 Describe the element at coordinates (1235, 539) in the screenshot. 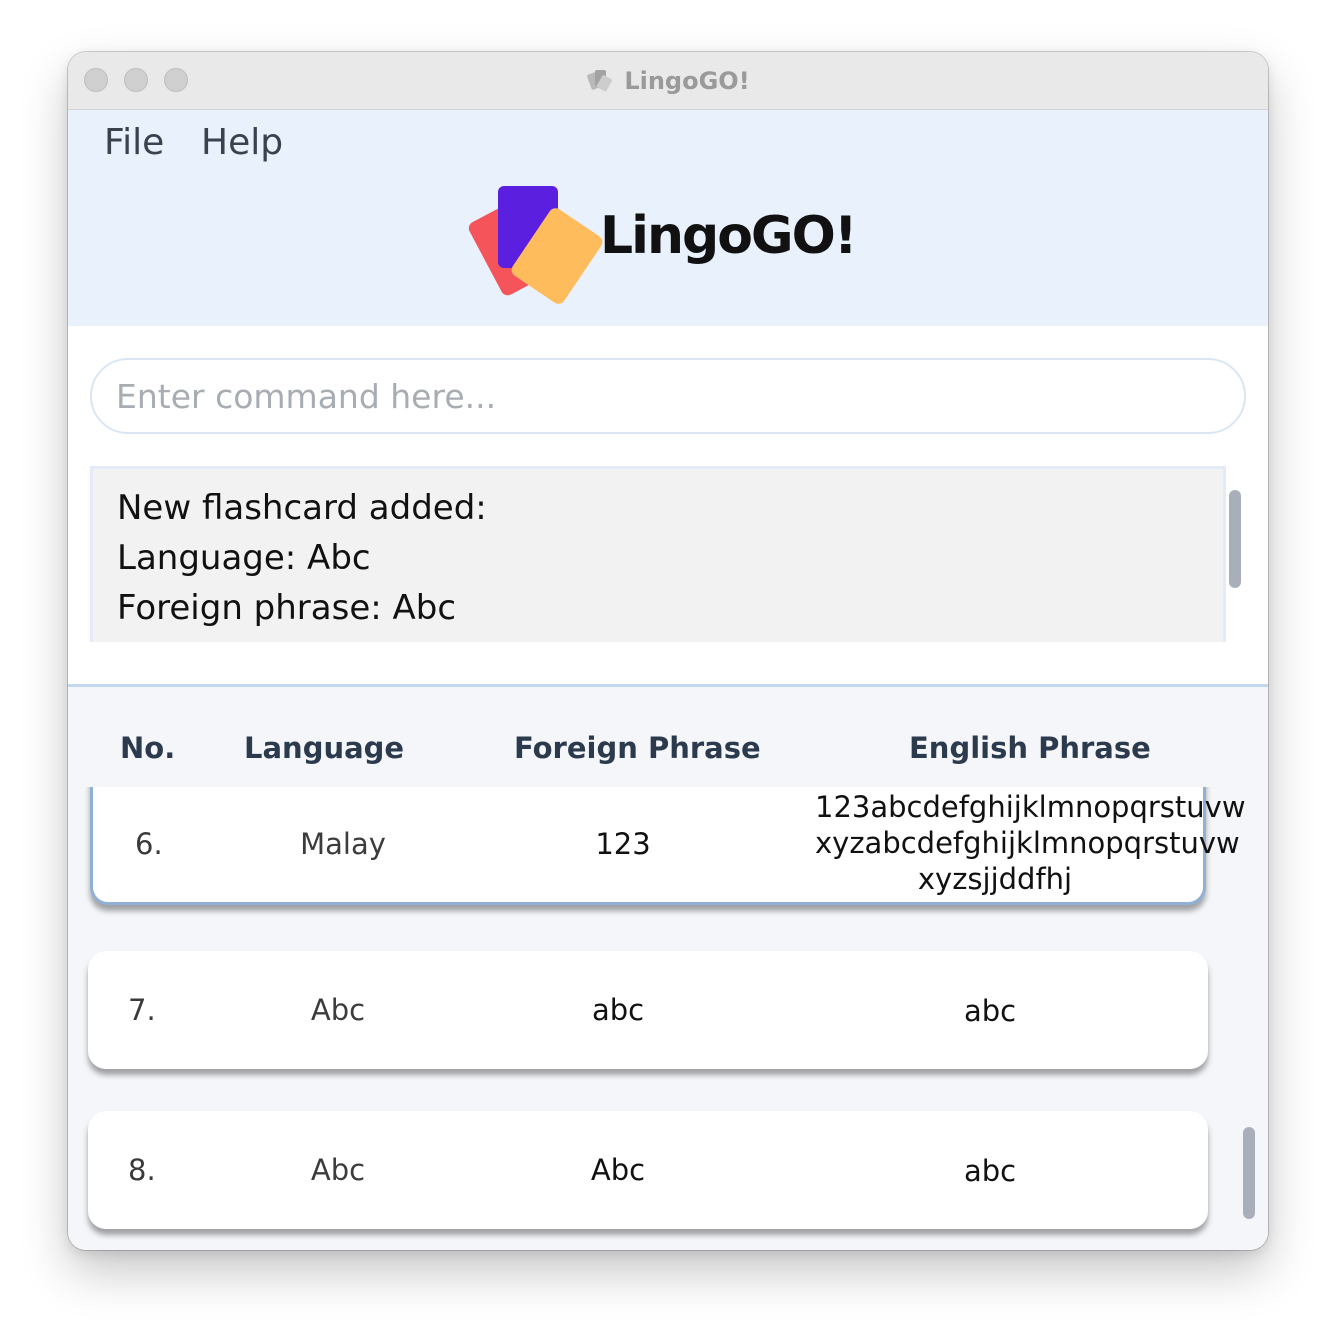

I see `result-scrollbar` at that location.